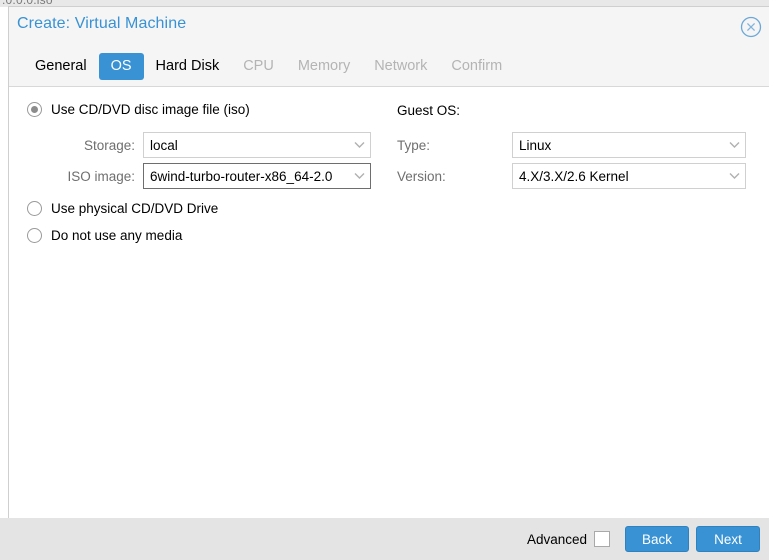 The height and width of the screenshot is (560, 769). What do you see at coordinates (535, 145) in the screenshot?
I see `guest-os-type-value: Linux` at bounding box center [535, 145].